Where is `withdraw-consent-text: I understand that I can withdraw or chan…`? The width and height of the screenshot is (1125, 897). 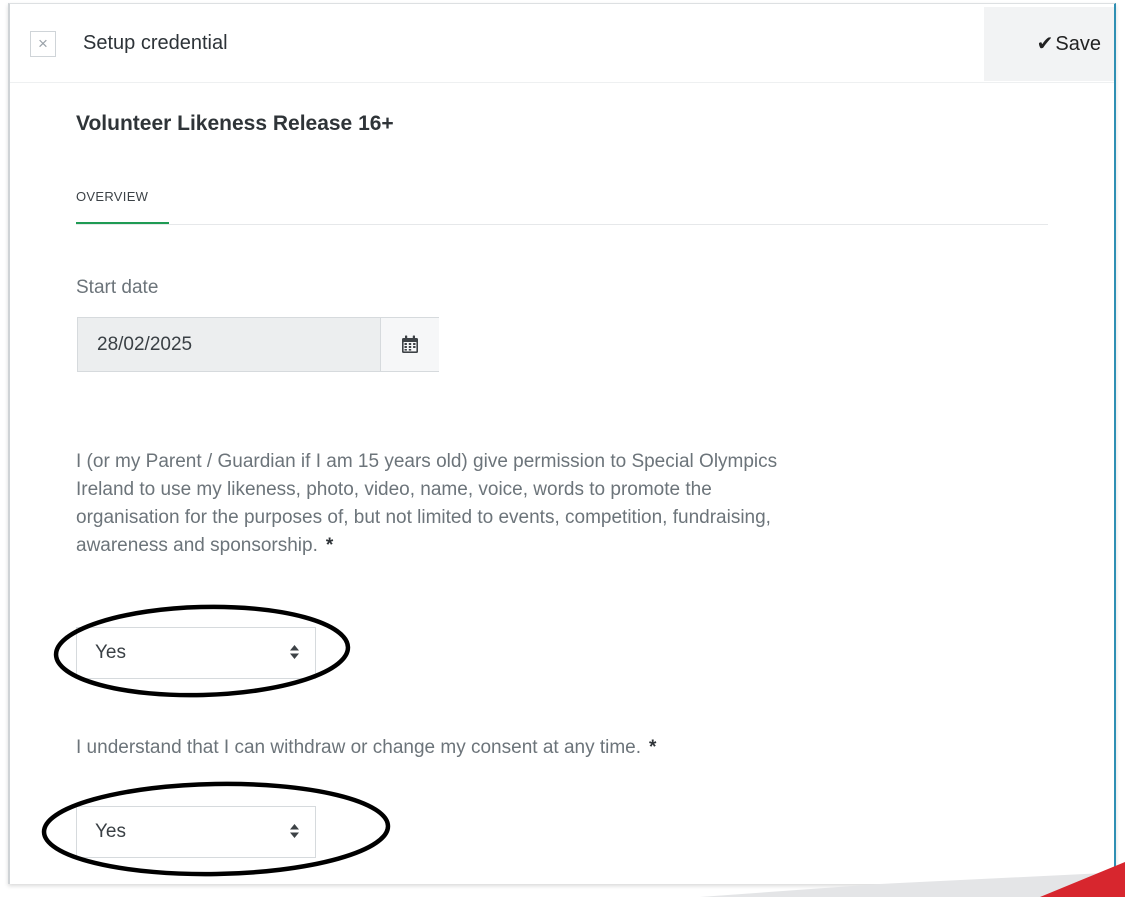 withdraw-consent-text: I understand that I can withdraw or chan… is located at coordinates (359, 747).